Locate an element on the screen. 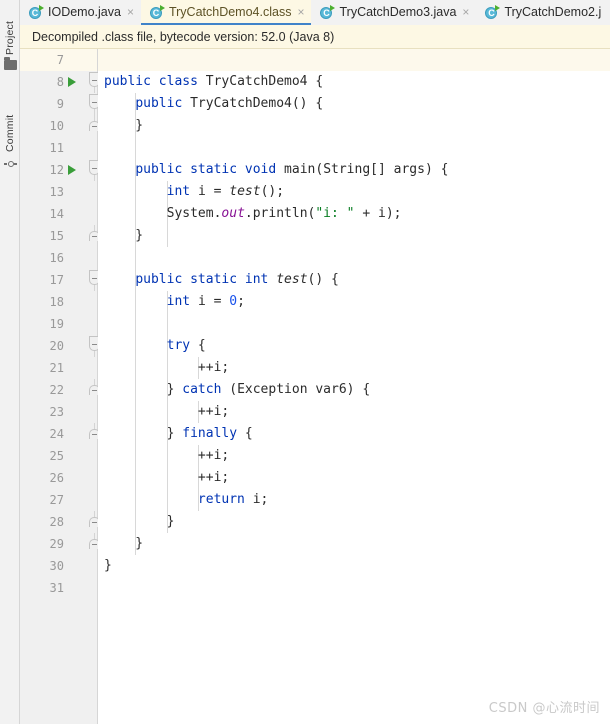  line-number: 18 is located at coordinates (56, 302).